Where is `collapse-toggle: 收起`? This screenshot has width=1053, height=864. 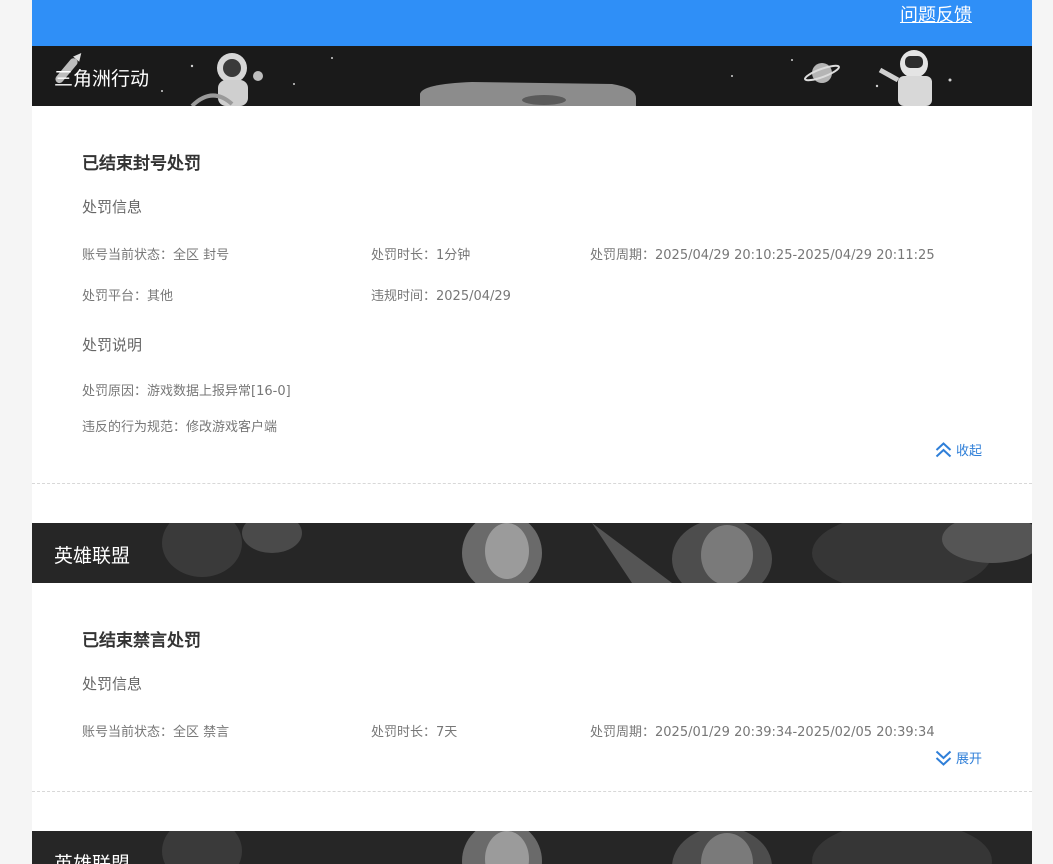
collapse-toggle: 收起 is located at coordinates (958, 449).